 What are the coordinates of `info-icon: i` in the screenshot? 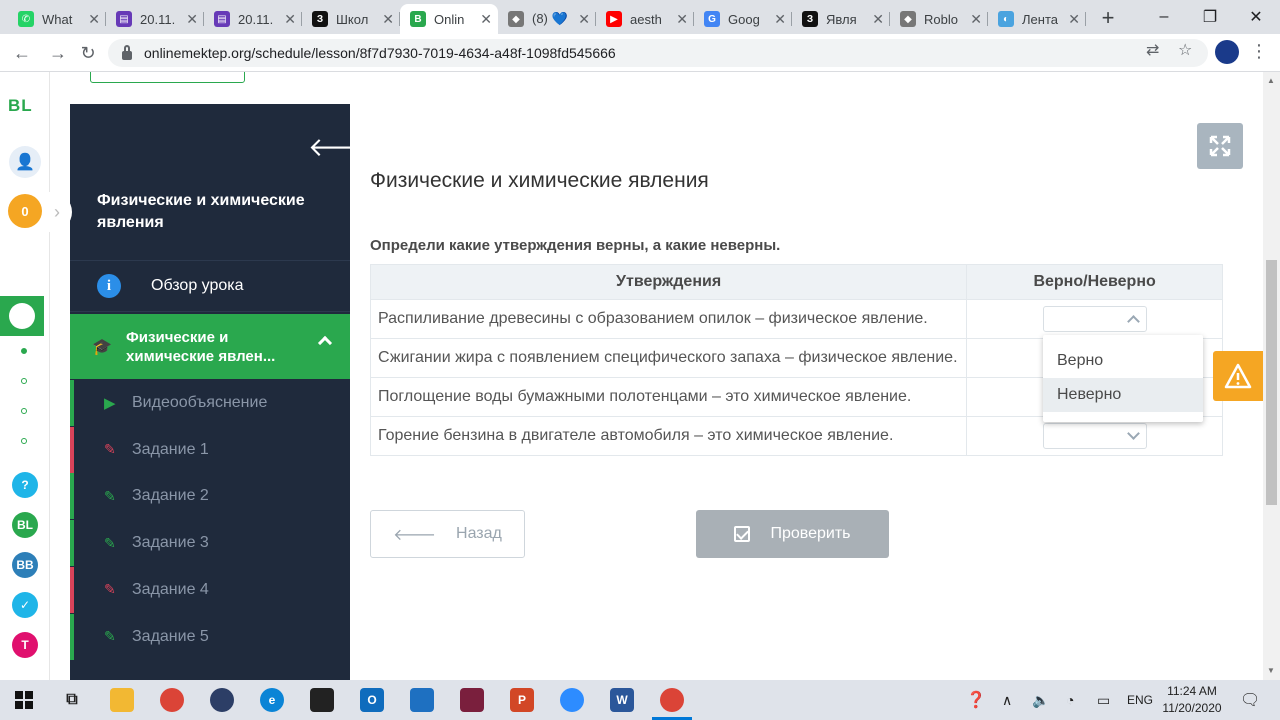 It's located at (109, 286).